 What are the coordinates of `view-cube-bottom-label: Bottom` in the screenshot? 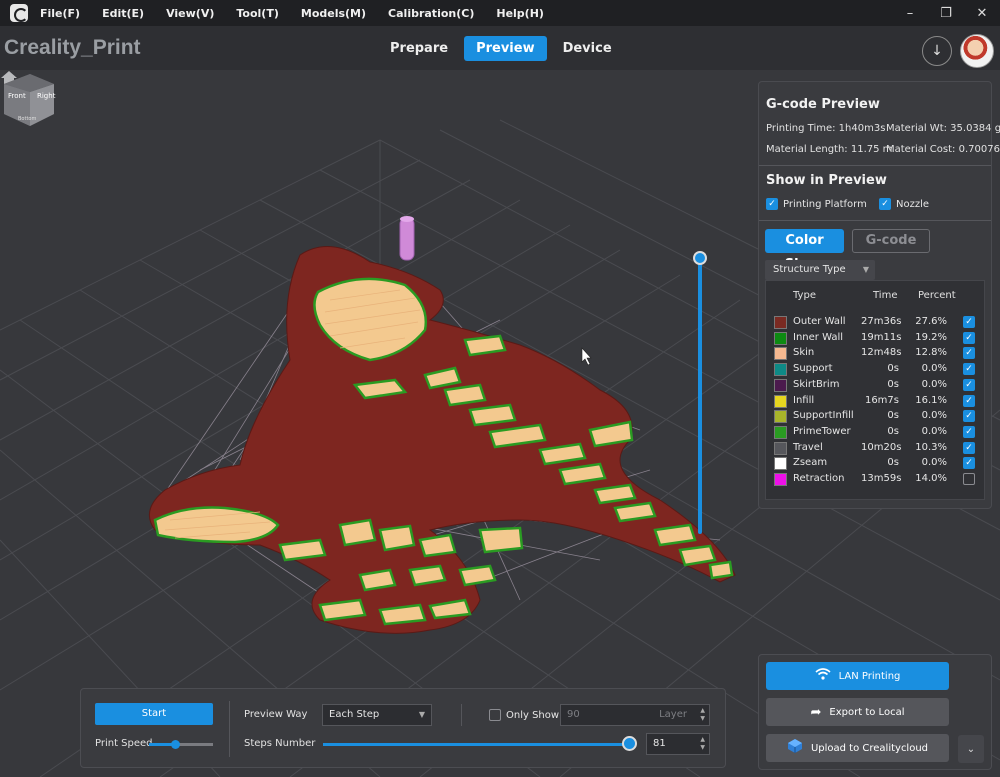 It's located at (27, 119).